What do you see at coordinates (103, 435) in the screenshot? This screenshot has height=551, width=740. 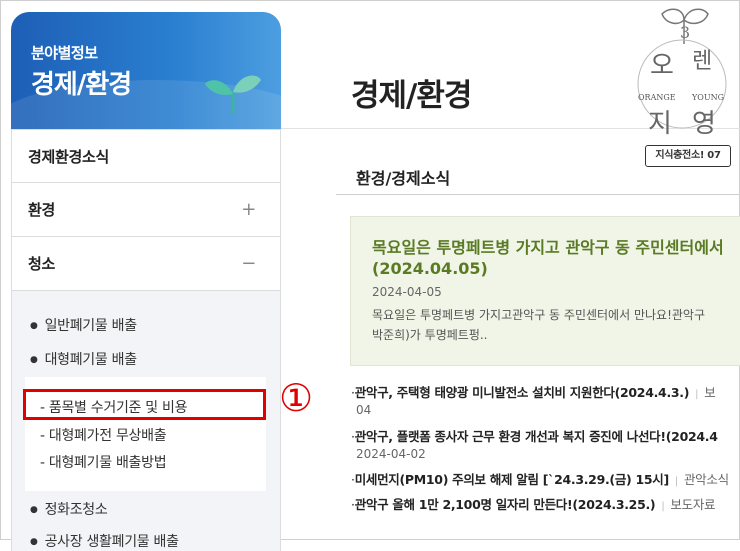 I see `submenu-item-free-appliance: - 대형폐가전 무상배출` at bounding box center [103, 435].